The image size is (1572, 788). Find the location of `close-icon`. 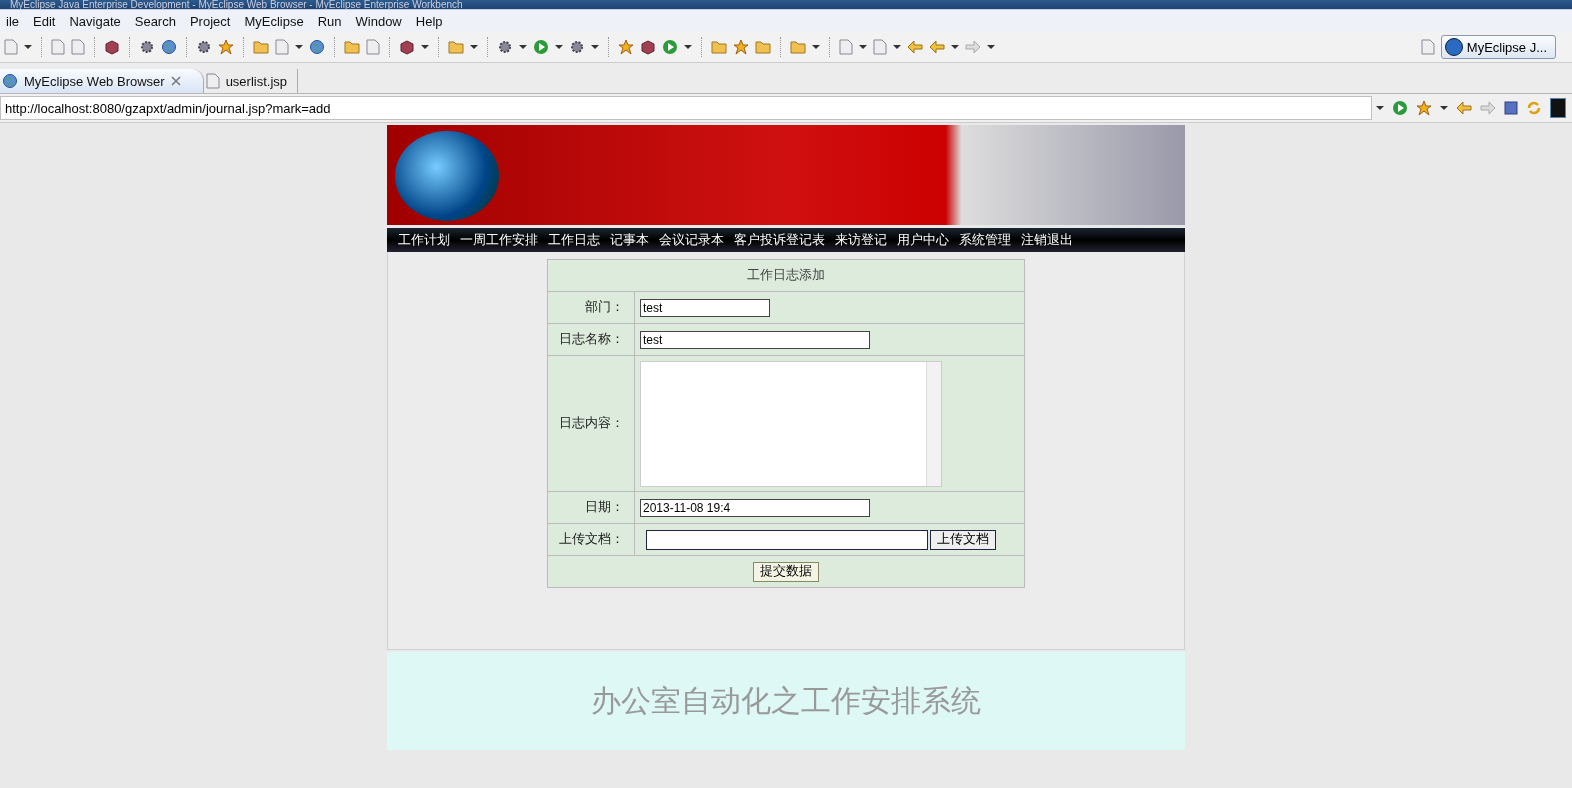

close-icon is located at coordinates (175, 81).